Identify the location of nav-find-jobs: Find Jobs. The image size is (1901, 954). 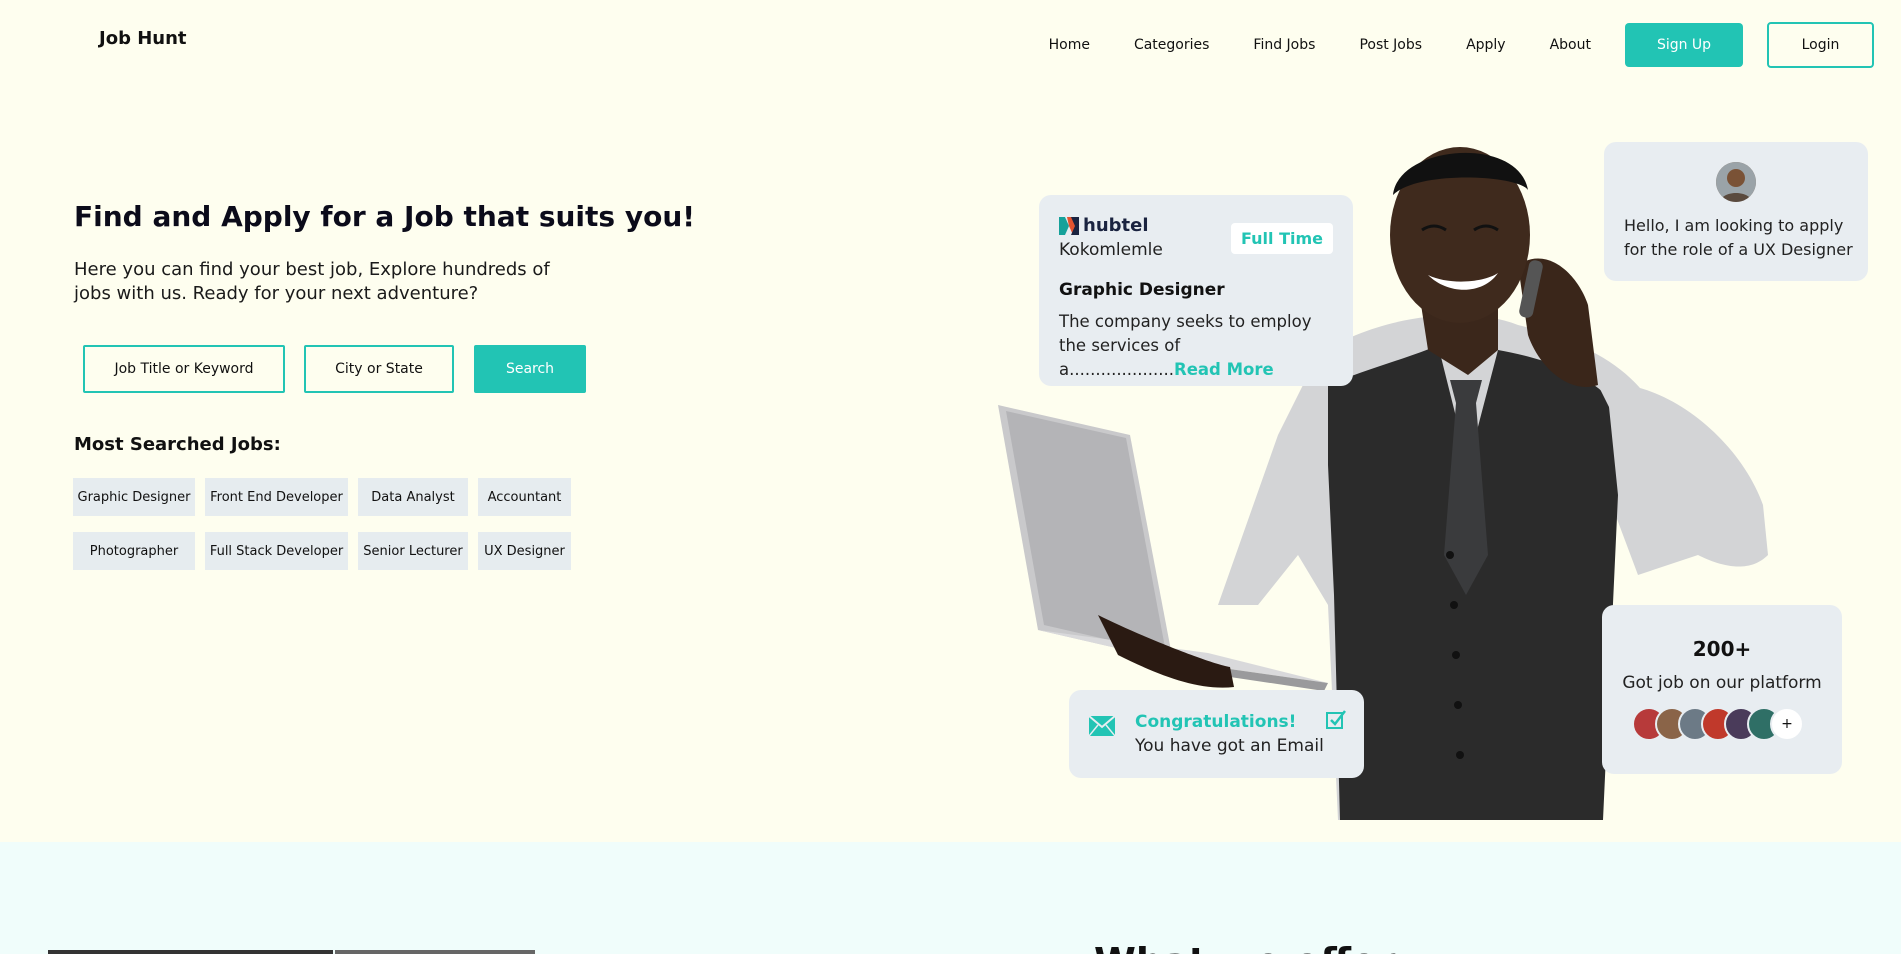
(1284, 45).